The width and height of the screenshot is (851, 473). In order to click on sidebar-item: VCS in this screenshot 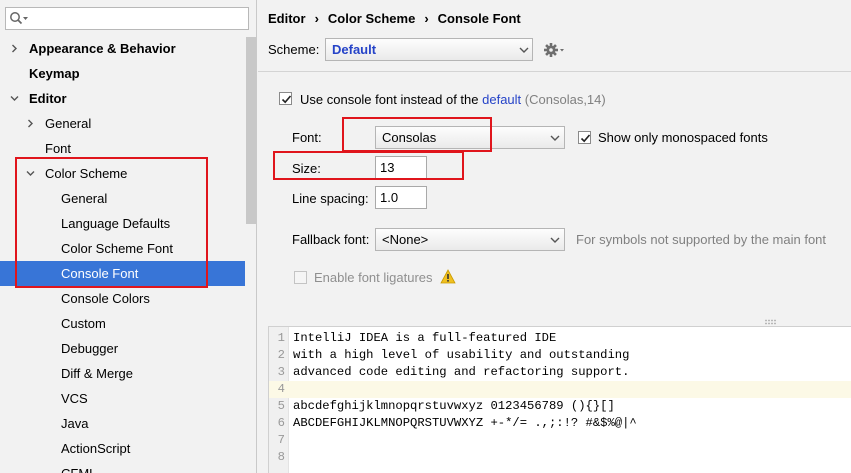, I will do `click(128, 398)`.